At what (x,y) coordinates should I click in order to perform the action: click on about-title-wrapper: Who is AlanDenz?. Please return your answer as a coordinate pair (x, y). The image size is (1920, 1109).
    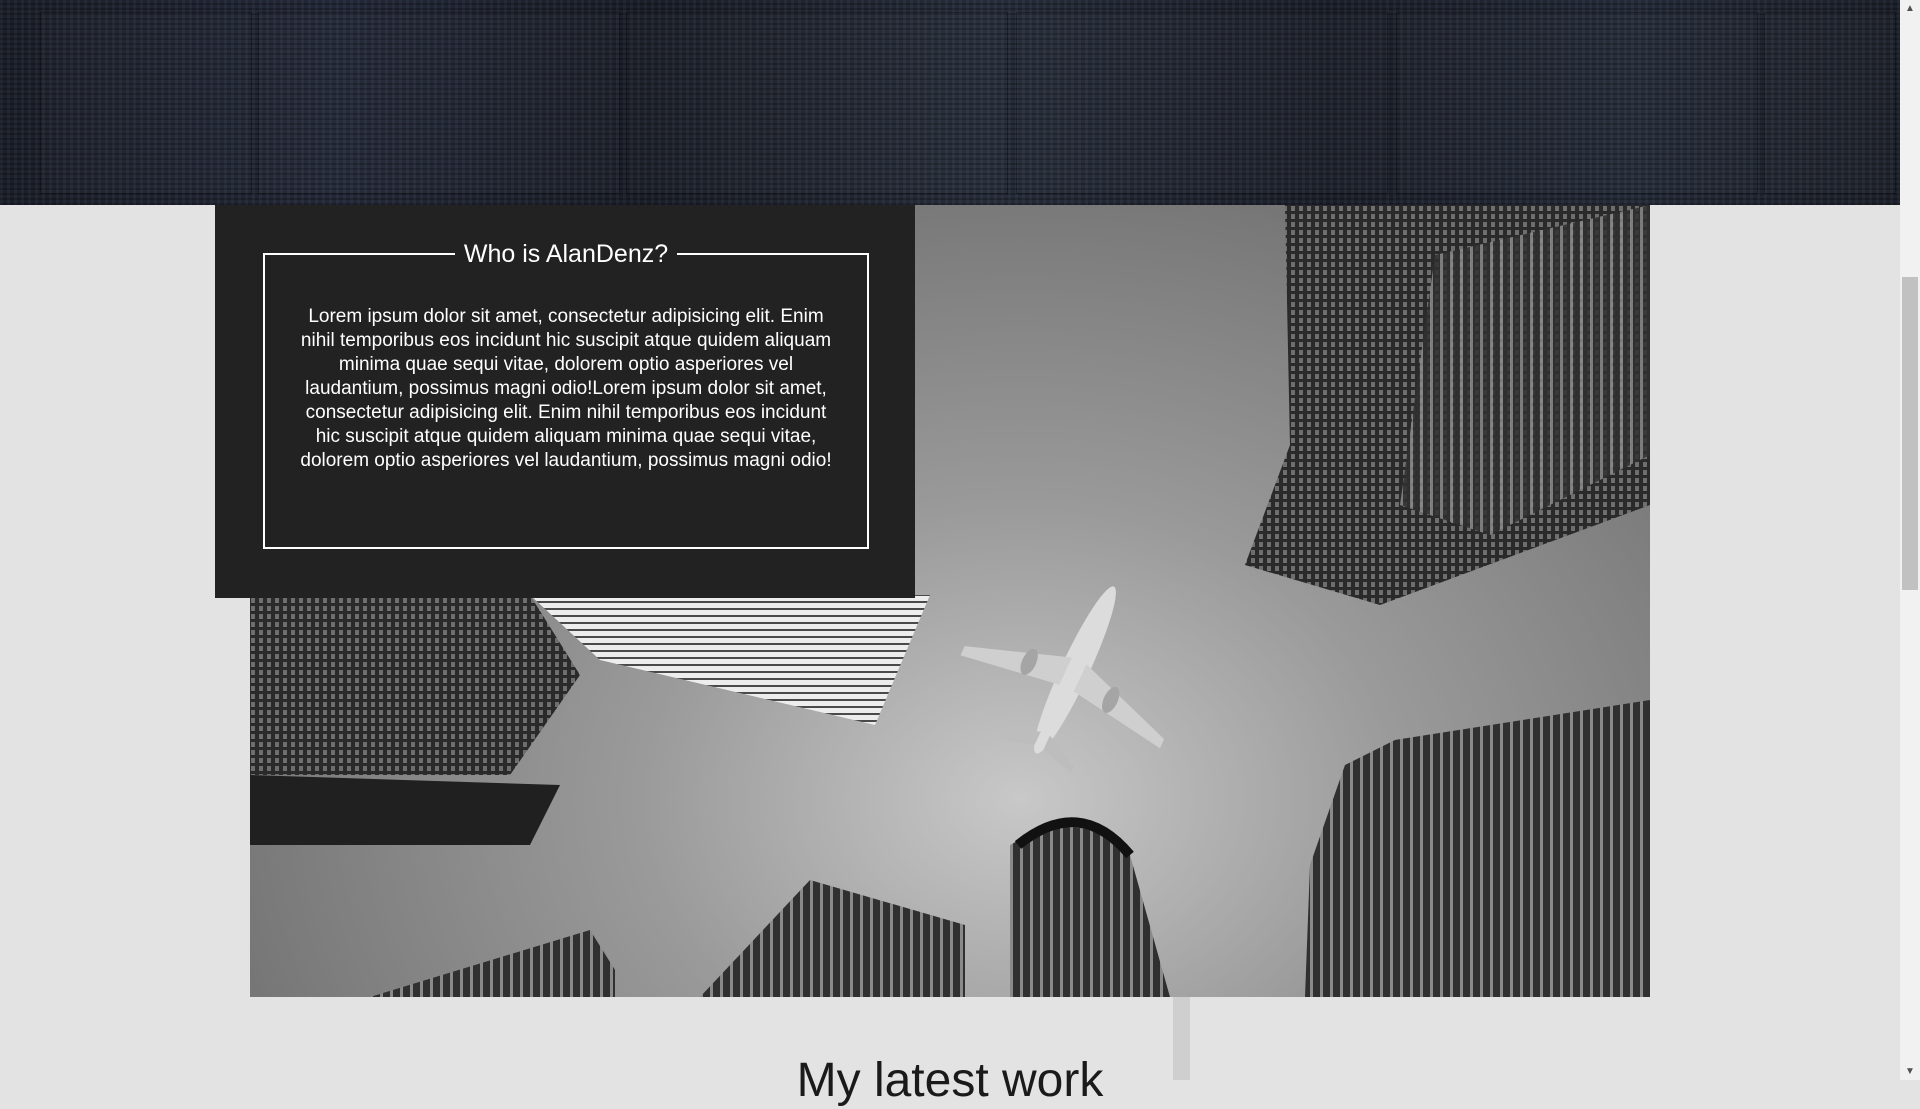
    Looking at the image, I should click on (566, 254).